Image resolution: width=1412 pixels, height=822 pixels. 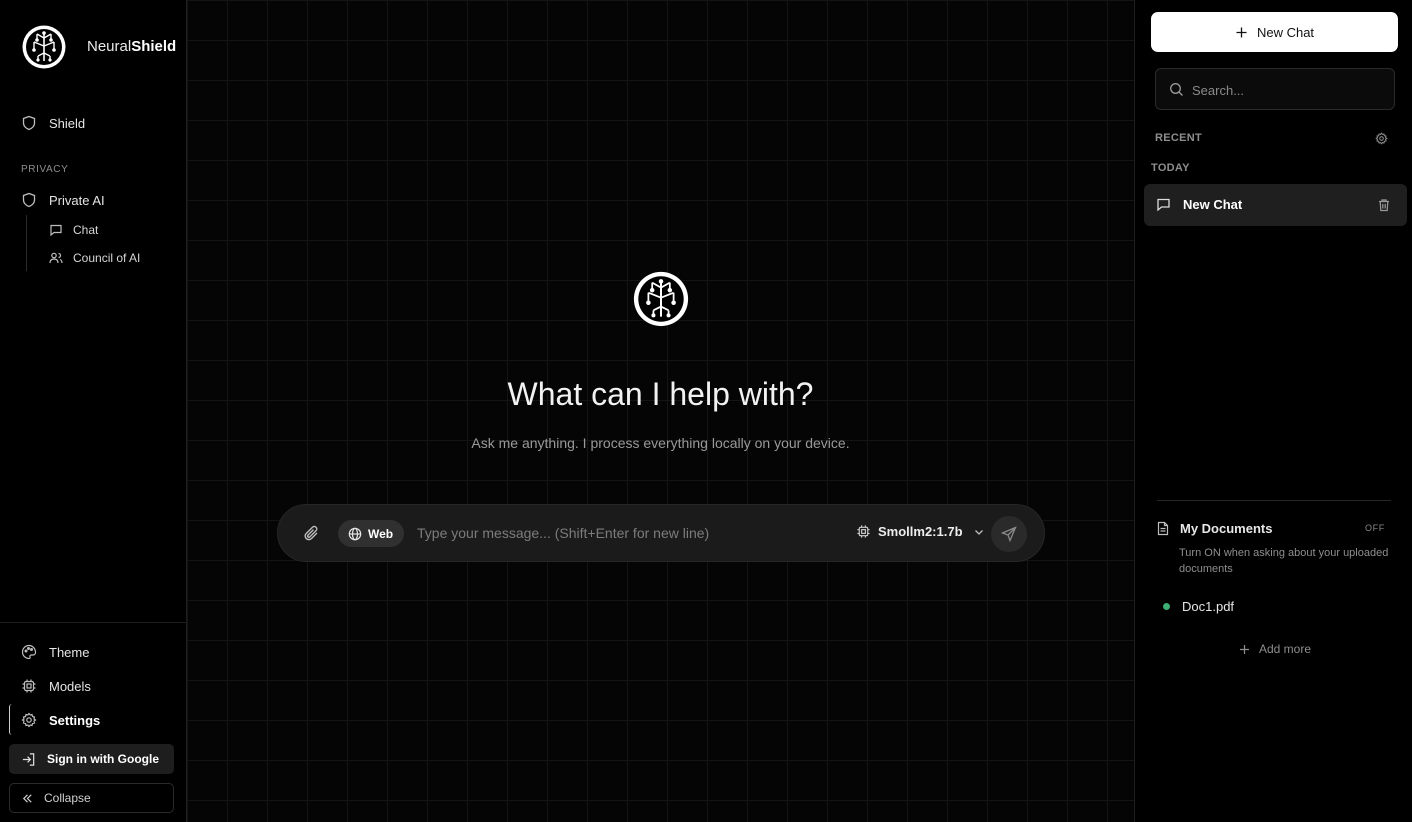 What do you see at coordinates (381, 533) in the screenshot?
I see `web-label: Web` at bounding box center [381, 533].